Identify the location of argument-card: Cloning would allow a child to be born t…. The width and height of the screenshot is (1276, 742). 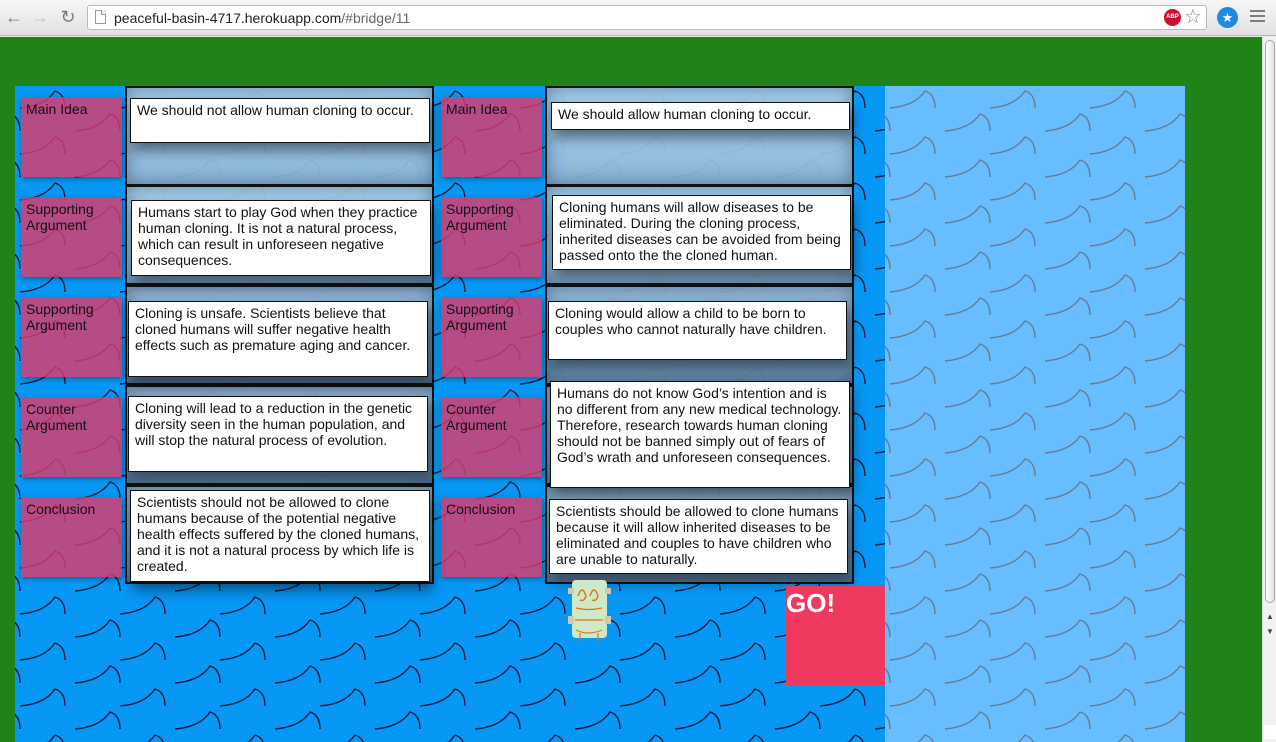
(697, 330).